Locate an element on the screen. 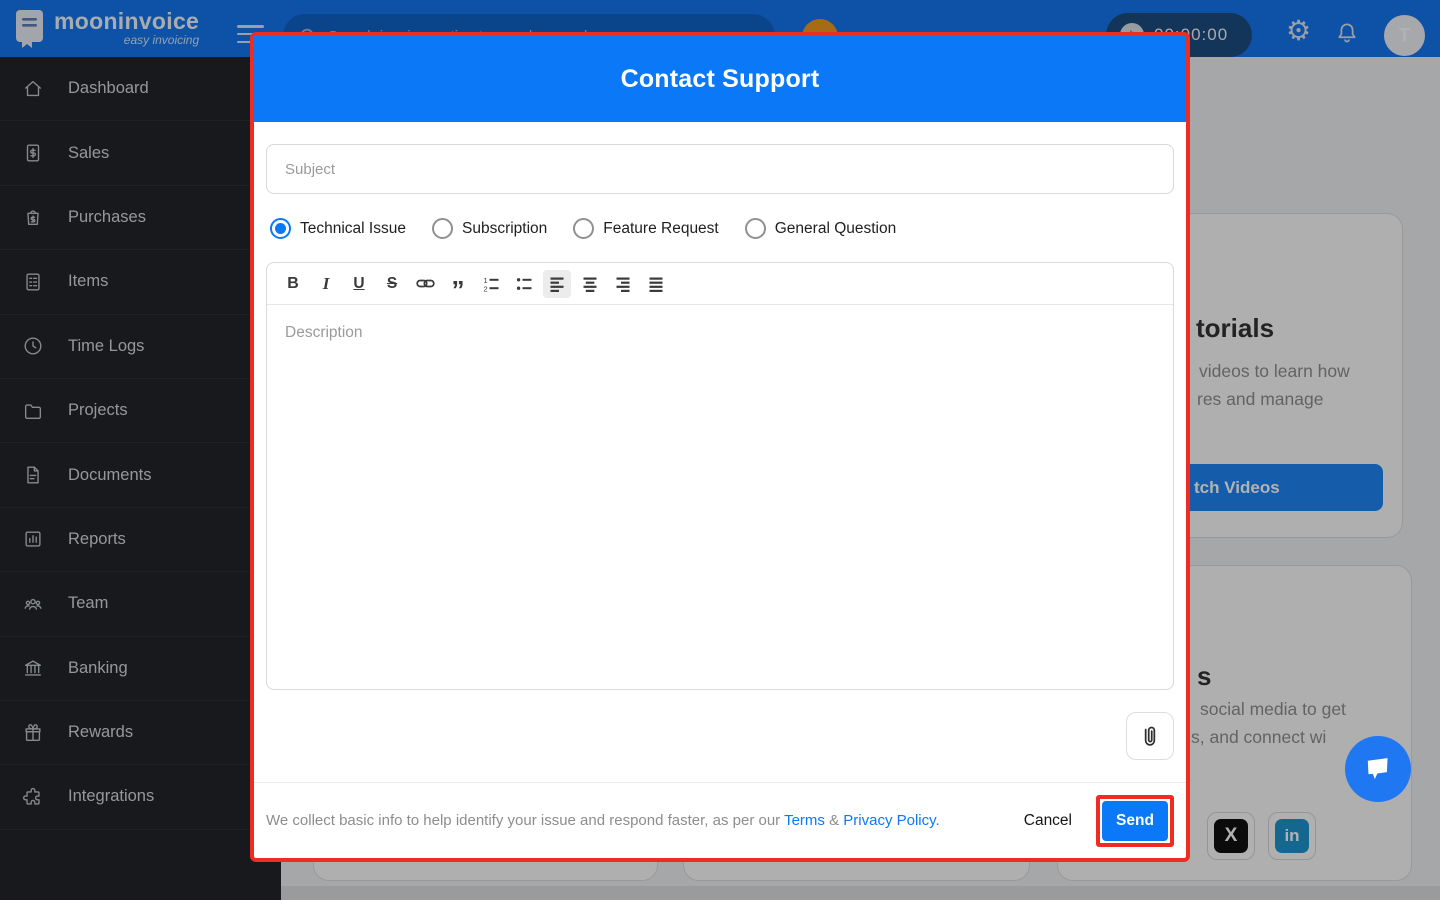 The height and width of the screenshot is (900, 1440). chat-widget-button is located at coordinates (1378, 769).